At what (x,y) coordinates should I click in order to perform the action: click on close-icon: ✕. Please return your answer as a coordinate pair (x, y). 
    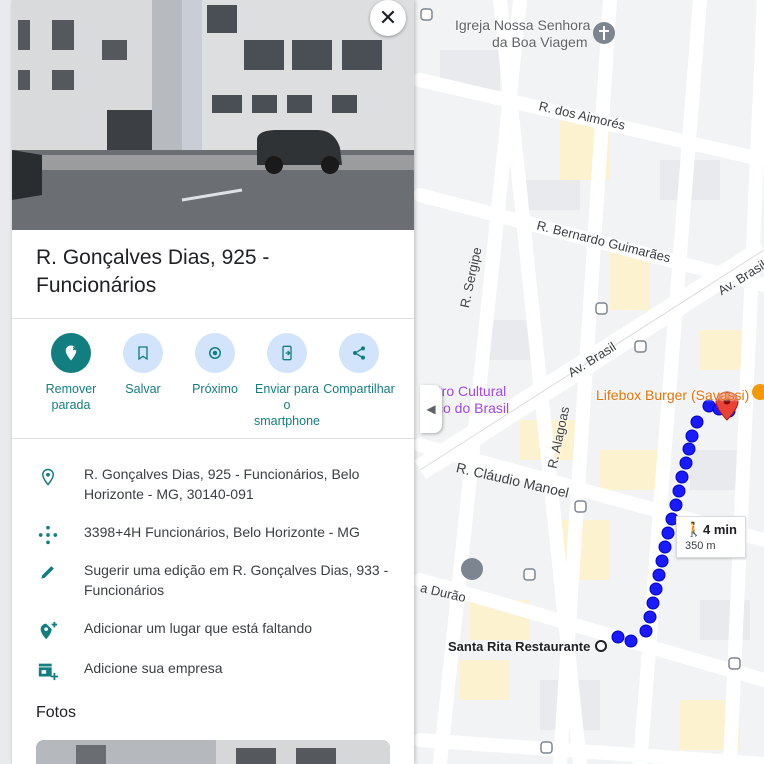
    Looking at the image, I should click on (388, 17).